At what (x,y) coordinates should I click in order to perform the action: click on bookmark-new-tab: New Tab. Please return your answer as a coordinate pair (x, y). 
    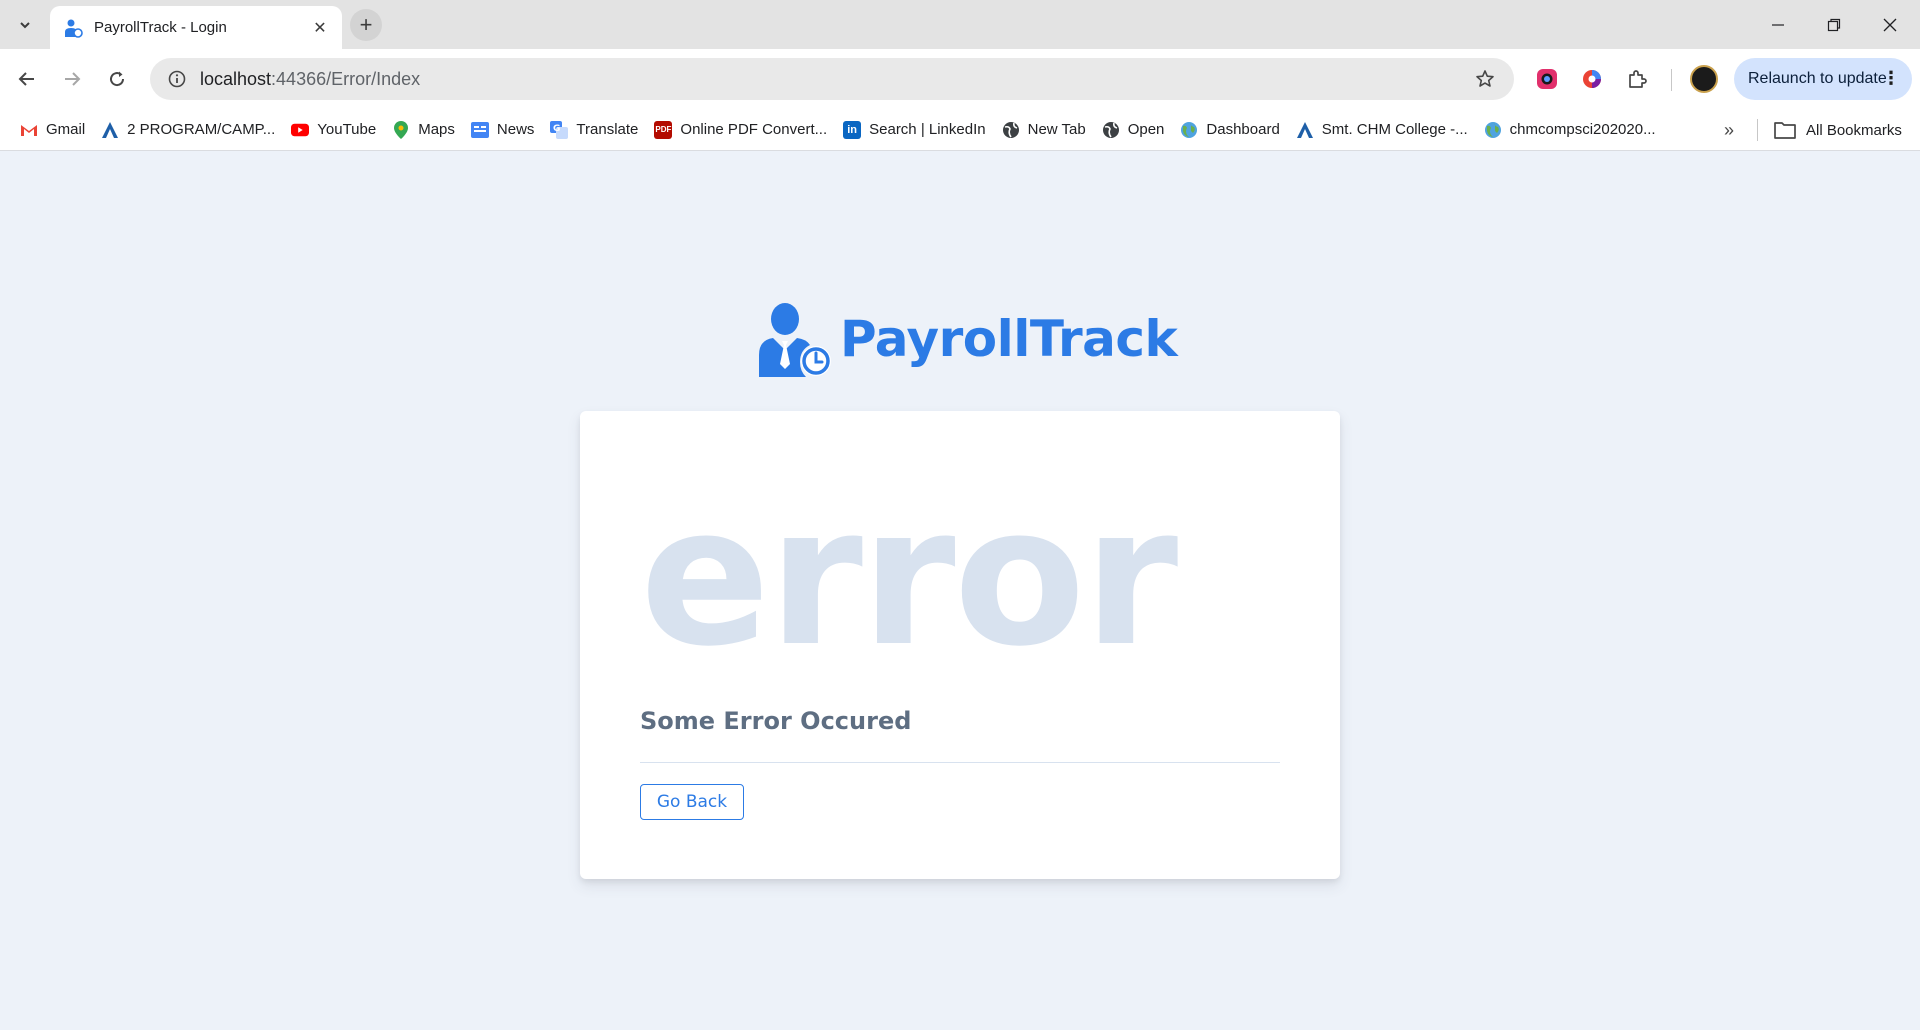
    Looking at the image, I should click on (1044, 130).